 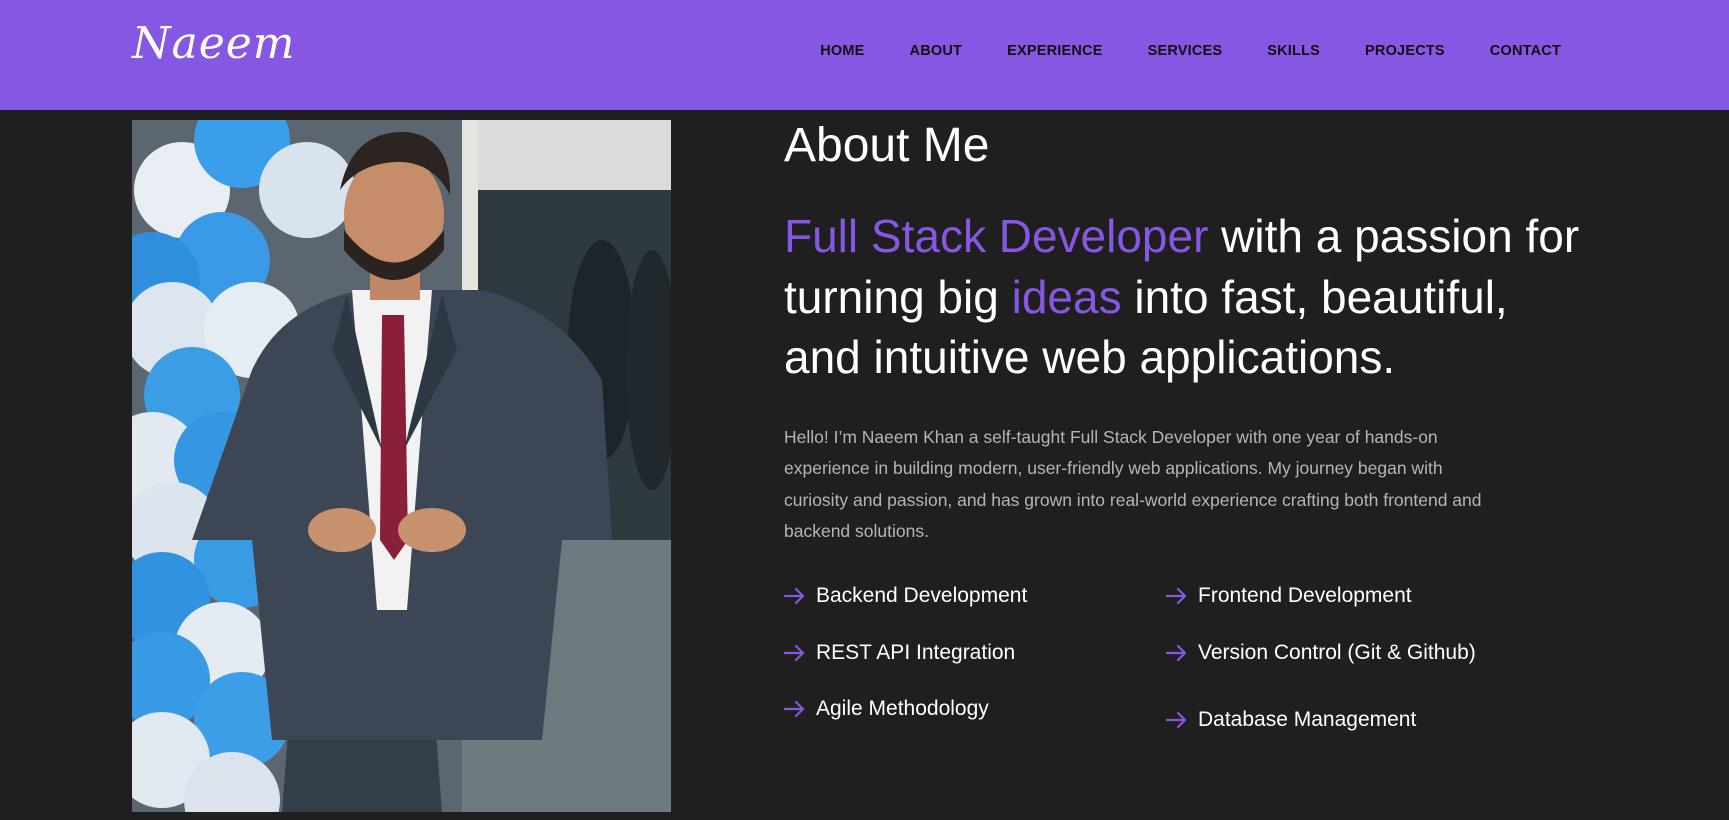 I want to click on headline-accent-ideas: ideas, so click(x=1066, y=296).